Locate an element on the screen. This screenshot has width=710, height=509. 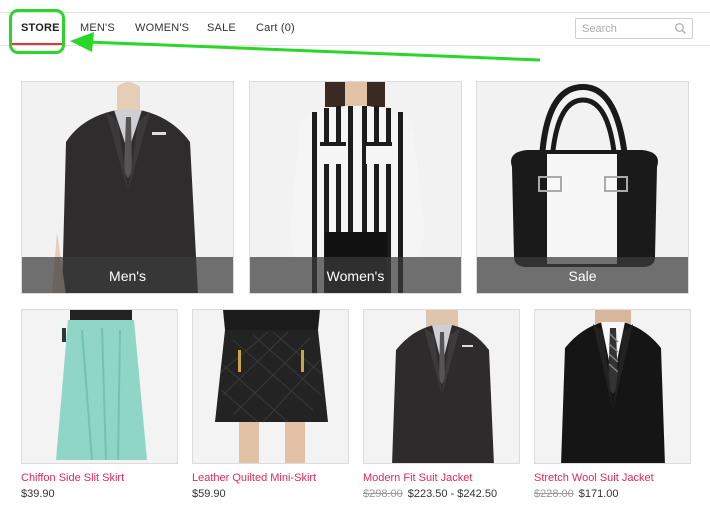
category-label: Men's is located at coordinates (127, 276).